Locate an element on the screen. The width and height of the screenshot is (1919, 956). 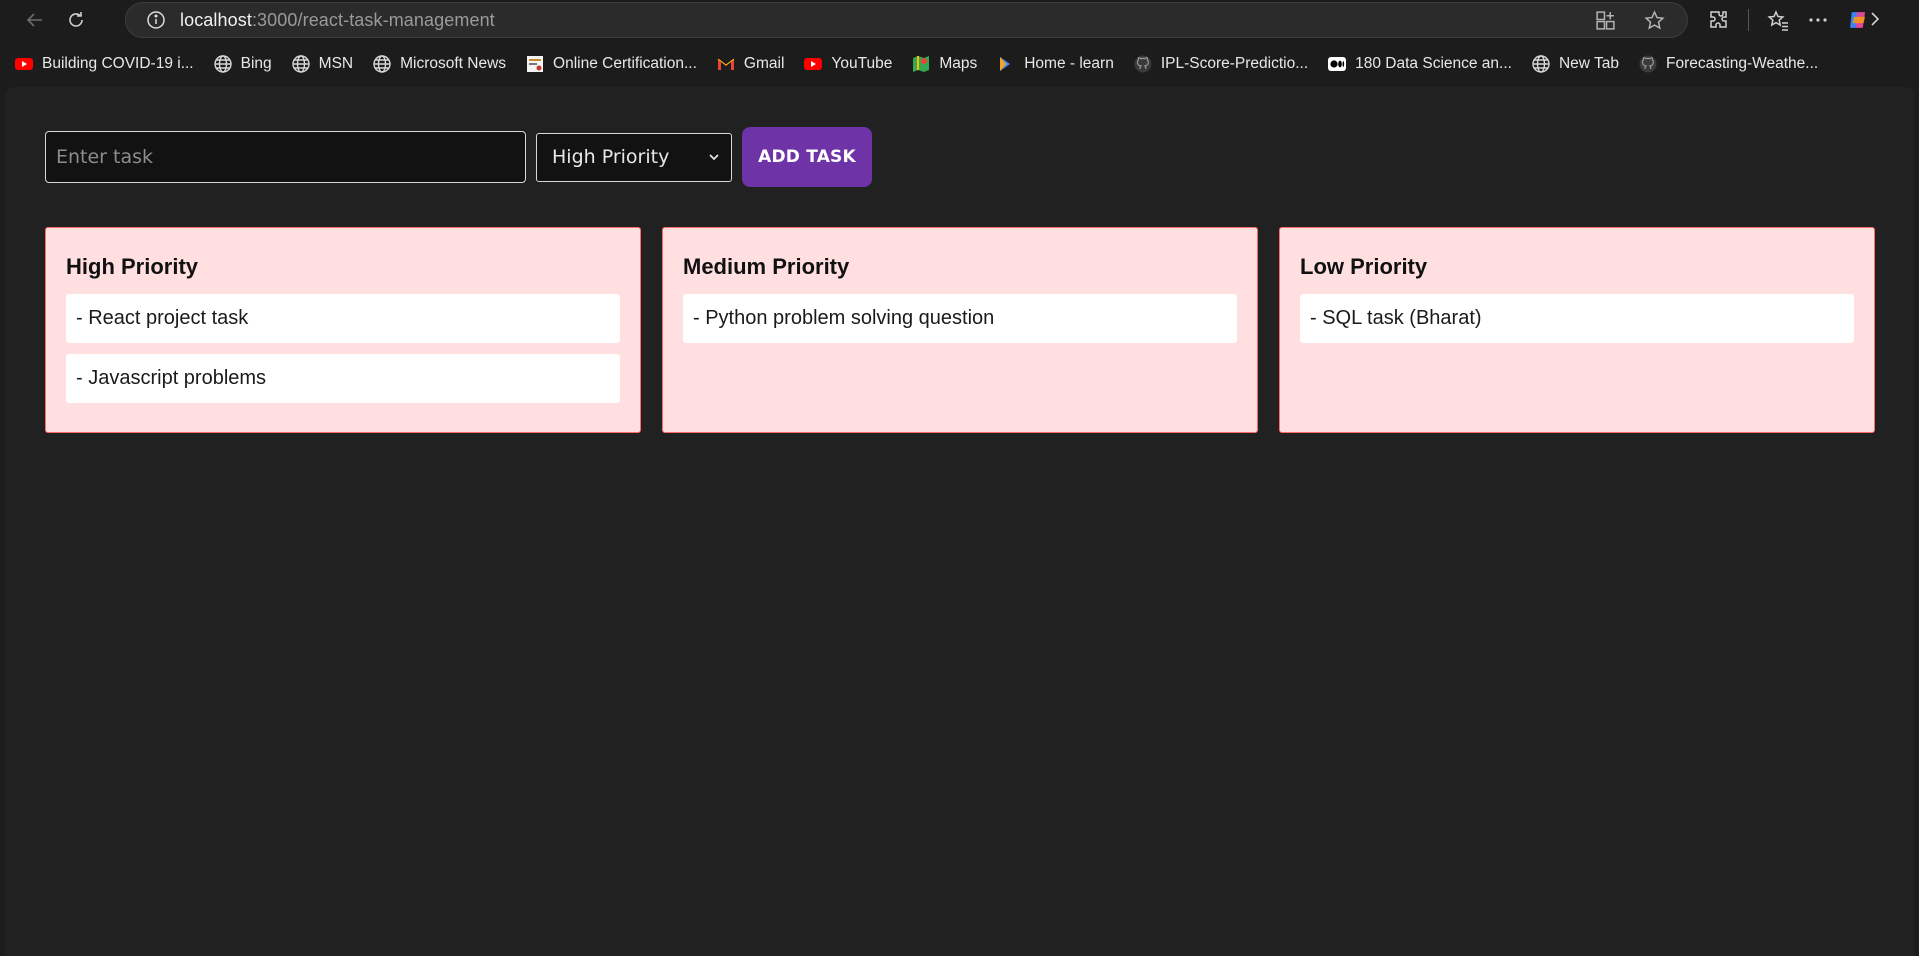
bookmark-label: YouTube is located at coordinates (862, 63).